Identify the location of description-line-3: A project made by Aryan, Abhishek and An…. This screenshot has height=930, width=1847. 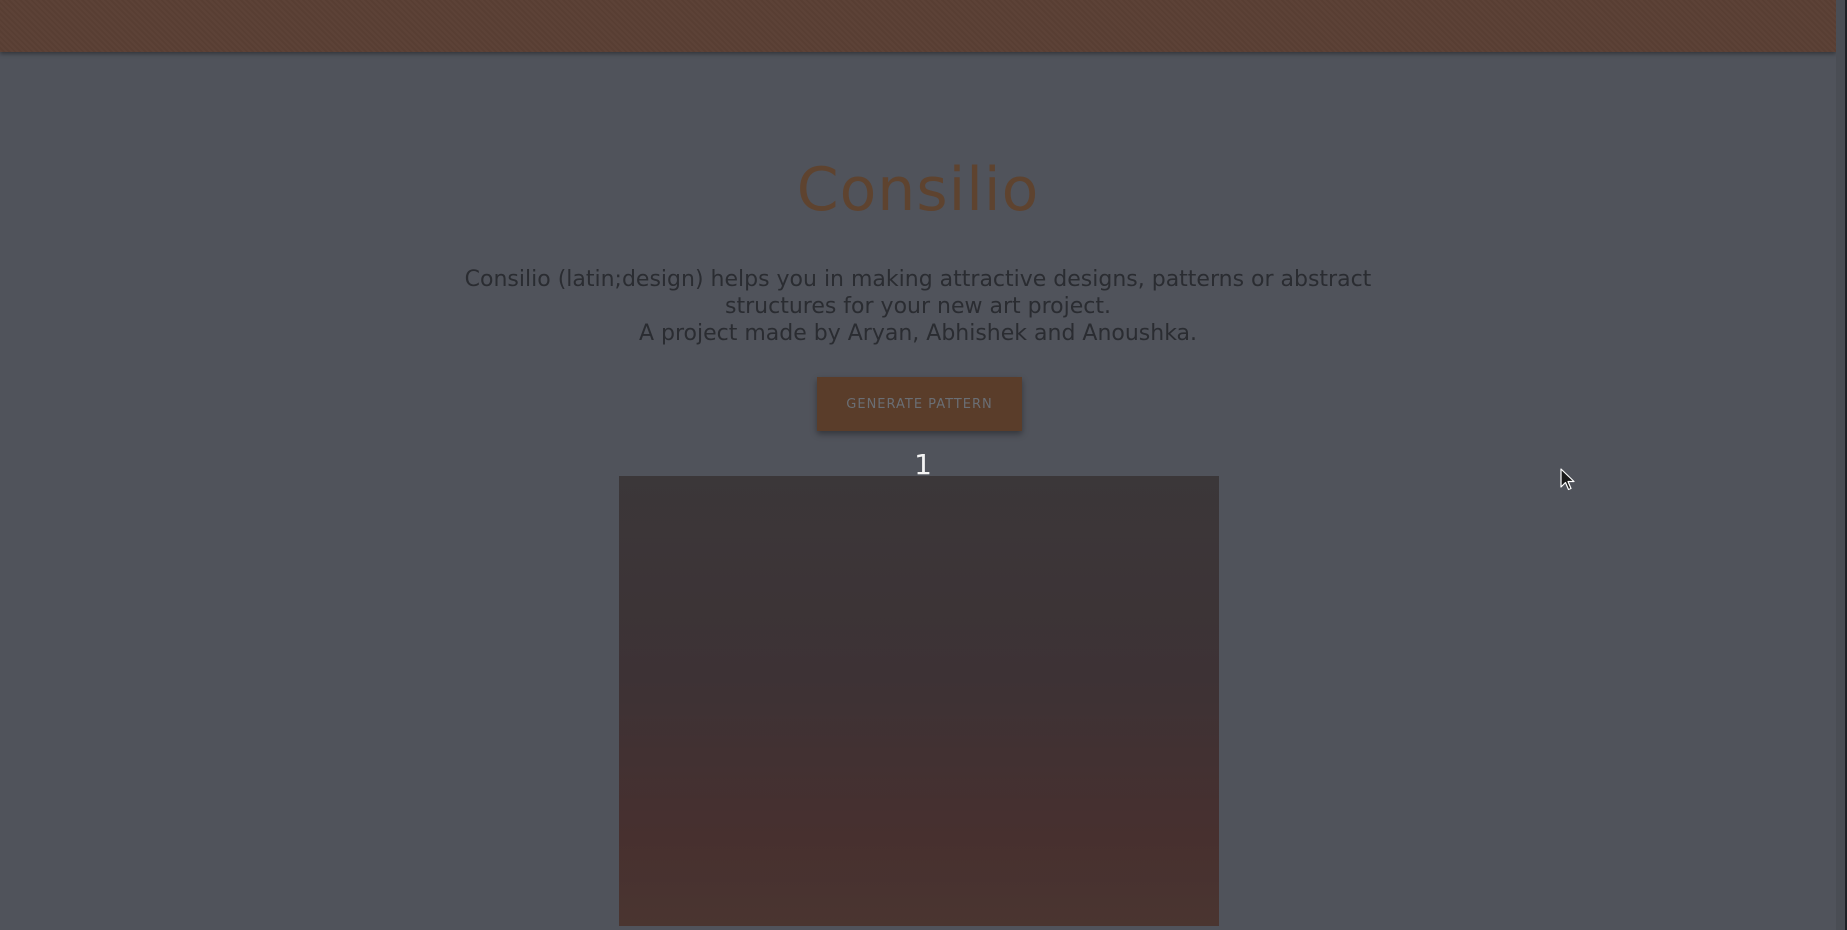
(918, 333).